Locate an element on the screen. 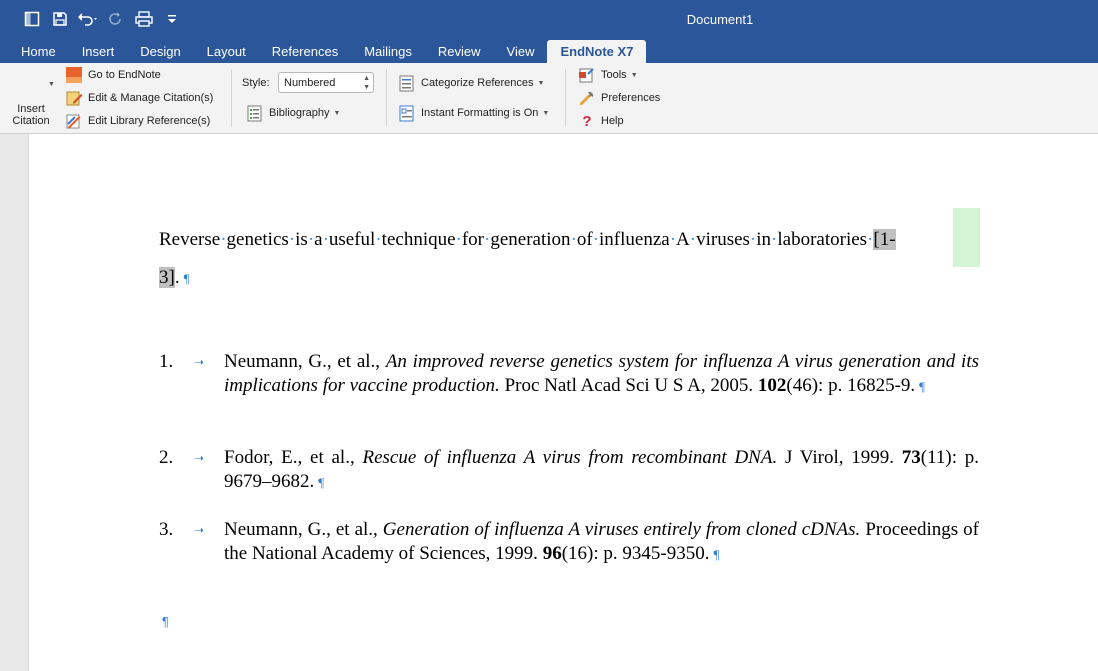 This screenshot has height=671, width=1098. categorize-references-button: Categorize References ▼ is located at coordinates (471, 83).